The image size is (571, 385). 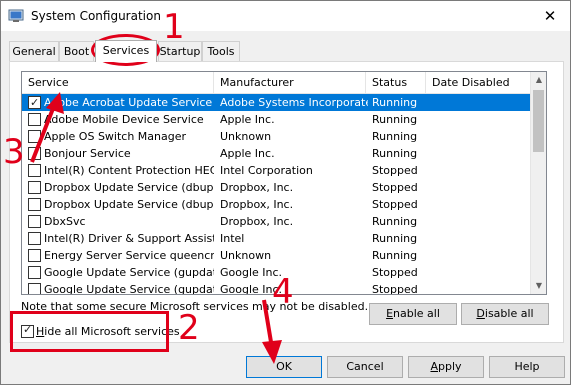 I want to click on scroll-down-arrow-icon: ▼, so click(x=538, y=286).